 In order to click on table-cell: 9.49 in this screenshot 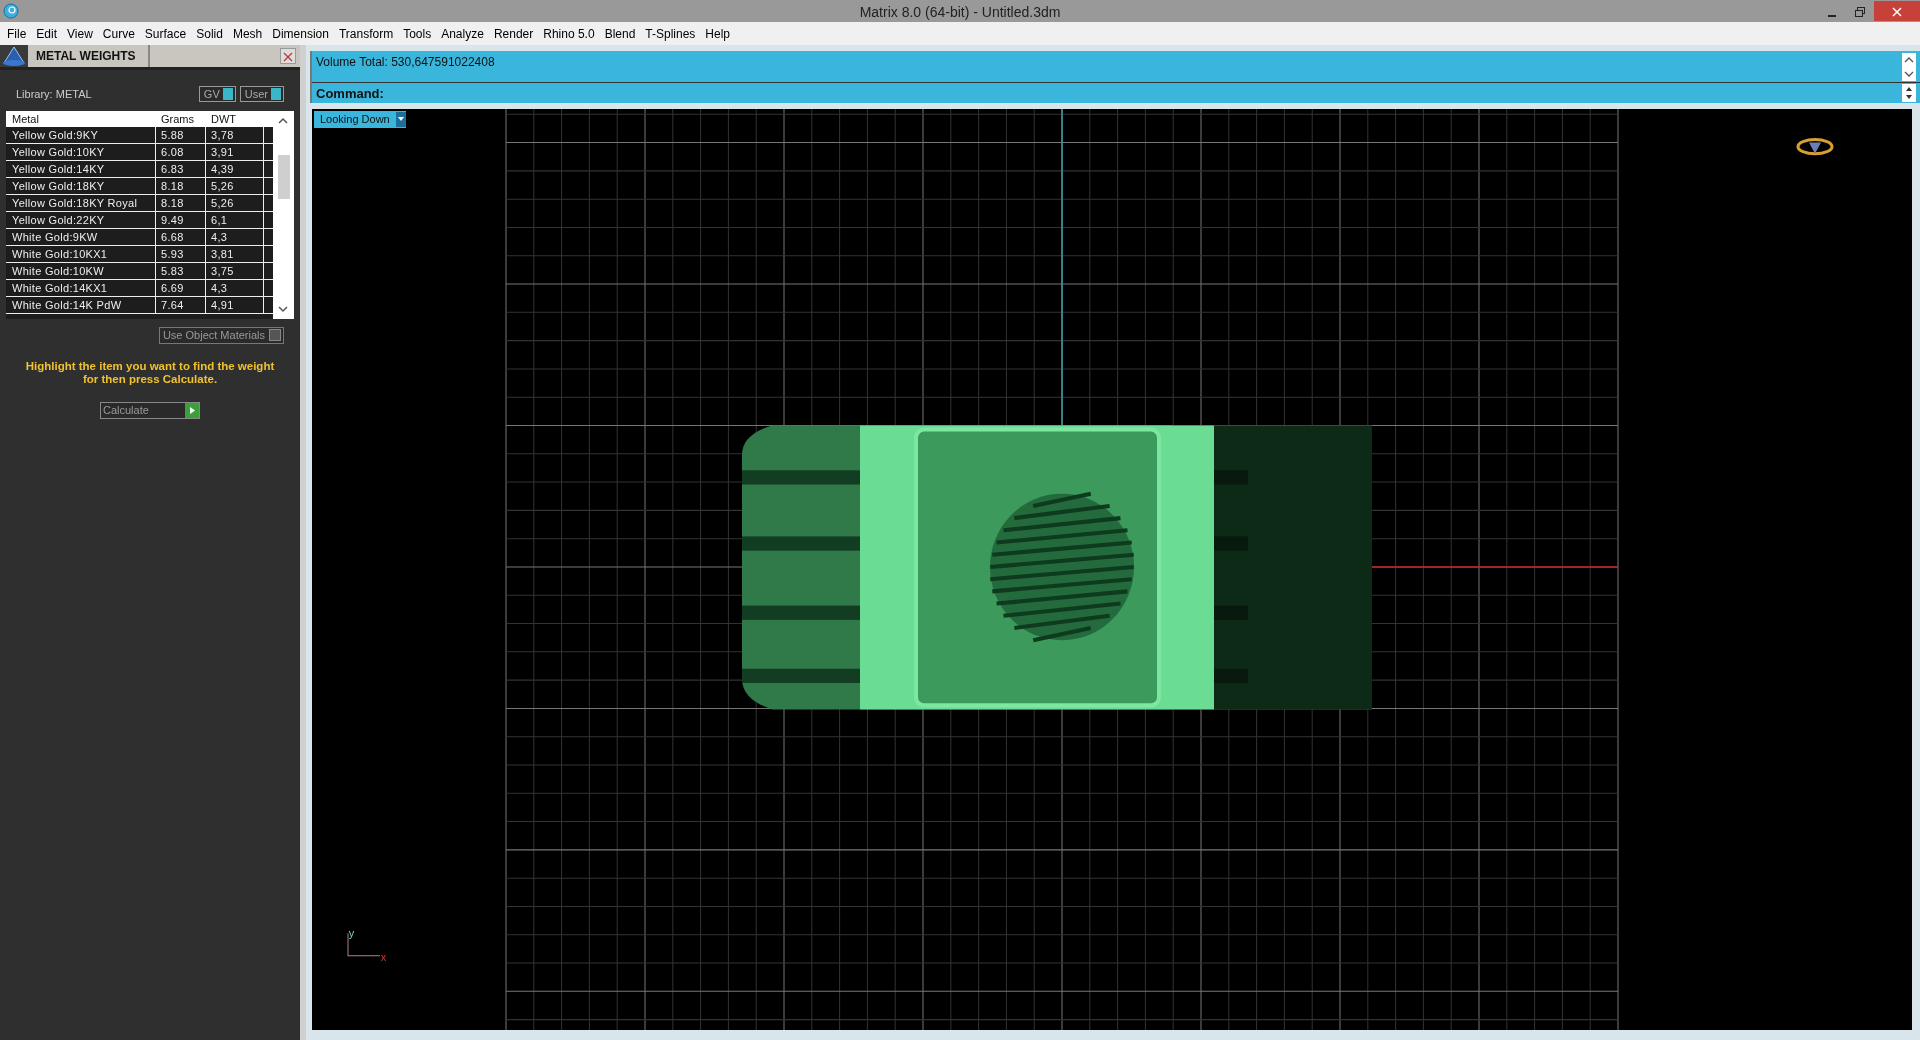, I will do `click(181, 220)`.